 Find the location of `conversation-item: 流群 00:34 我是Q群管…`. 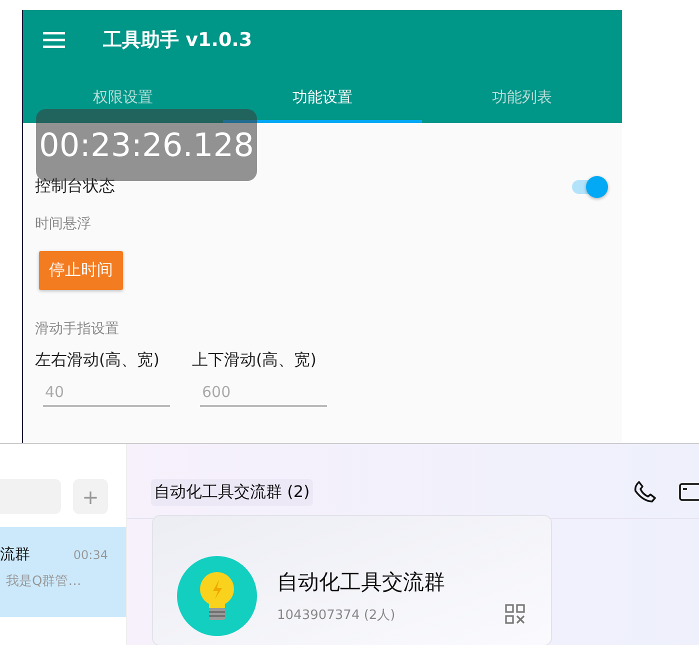

conversation-item: 流群 00:34 我是Q群管… is located at coordinates (63, 572).